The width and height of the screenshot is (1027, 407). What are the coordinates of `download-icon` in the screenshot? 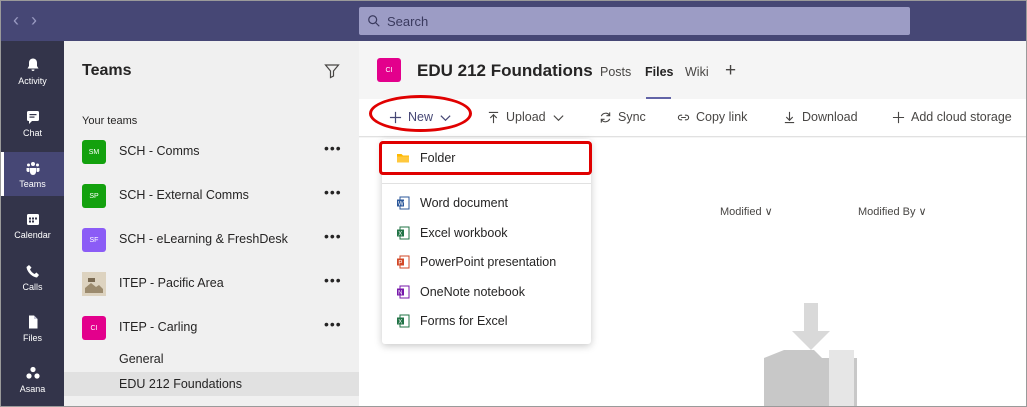 It's located at (789, 117).